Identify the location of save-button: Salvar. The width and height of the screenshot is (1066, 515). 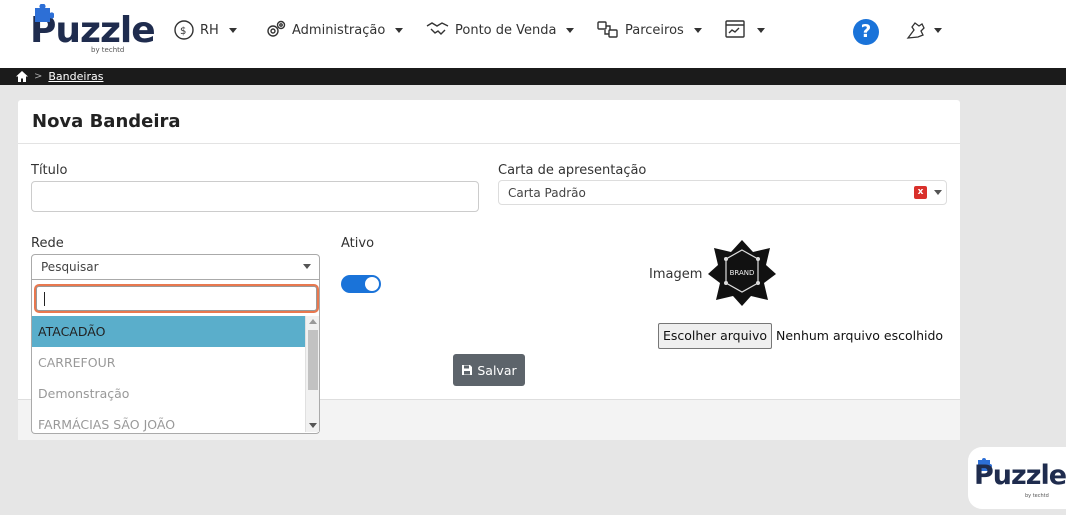
(489, 370).